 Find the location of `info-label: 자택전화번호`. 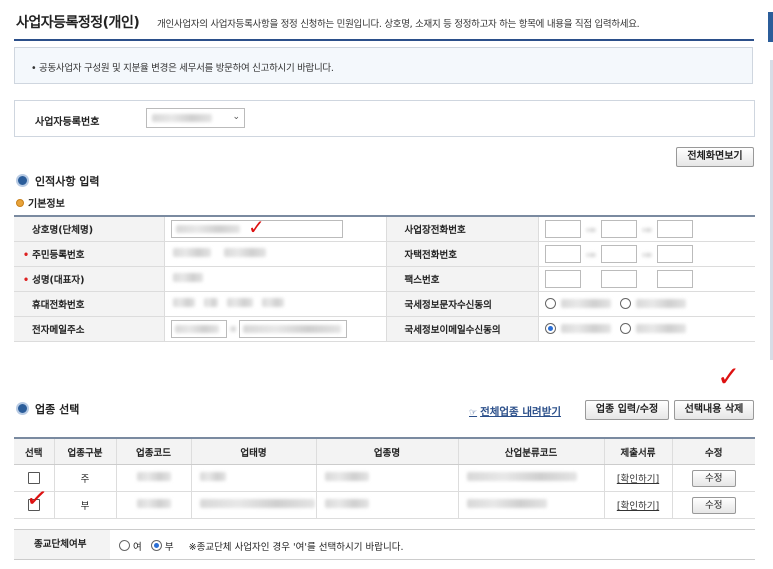

info-label: 자택전화번호 is located at coordinates (462, 254).